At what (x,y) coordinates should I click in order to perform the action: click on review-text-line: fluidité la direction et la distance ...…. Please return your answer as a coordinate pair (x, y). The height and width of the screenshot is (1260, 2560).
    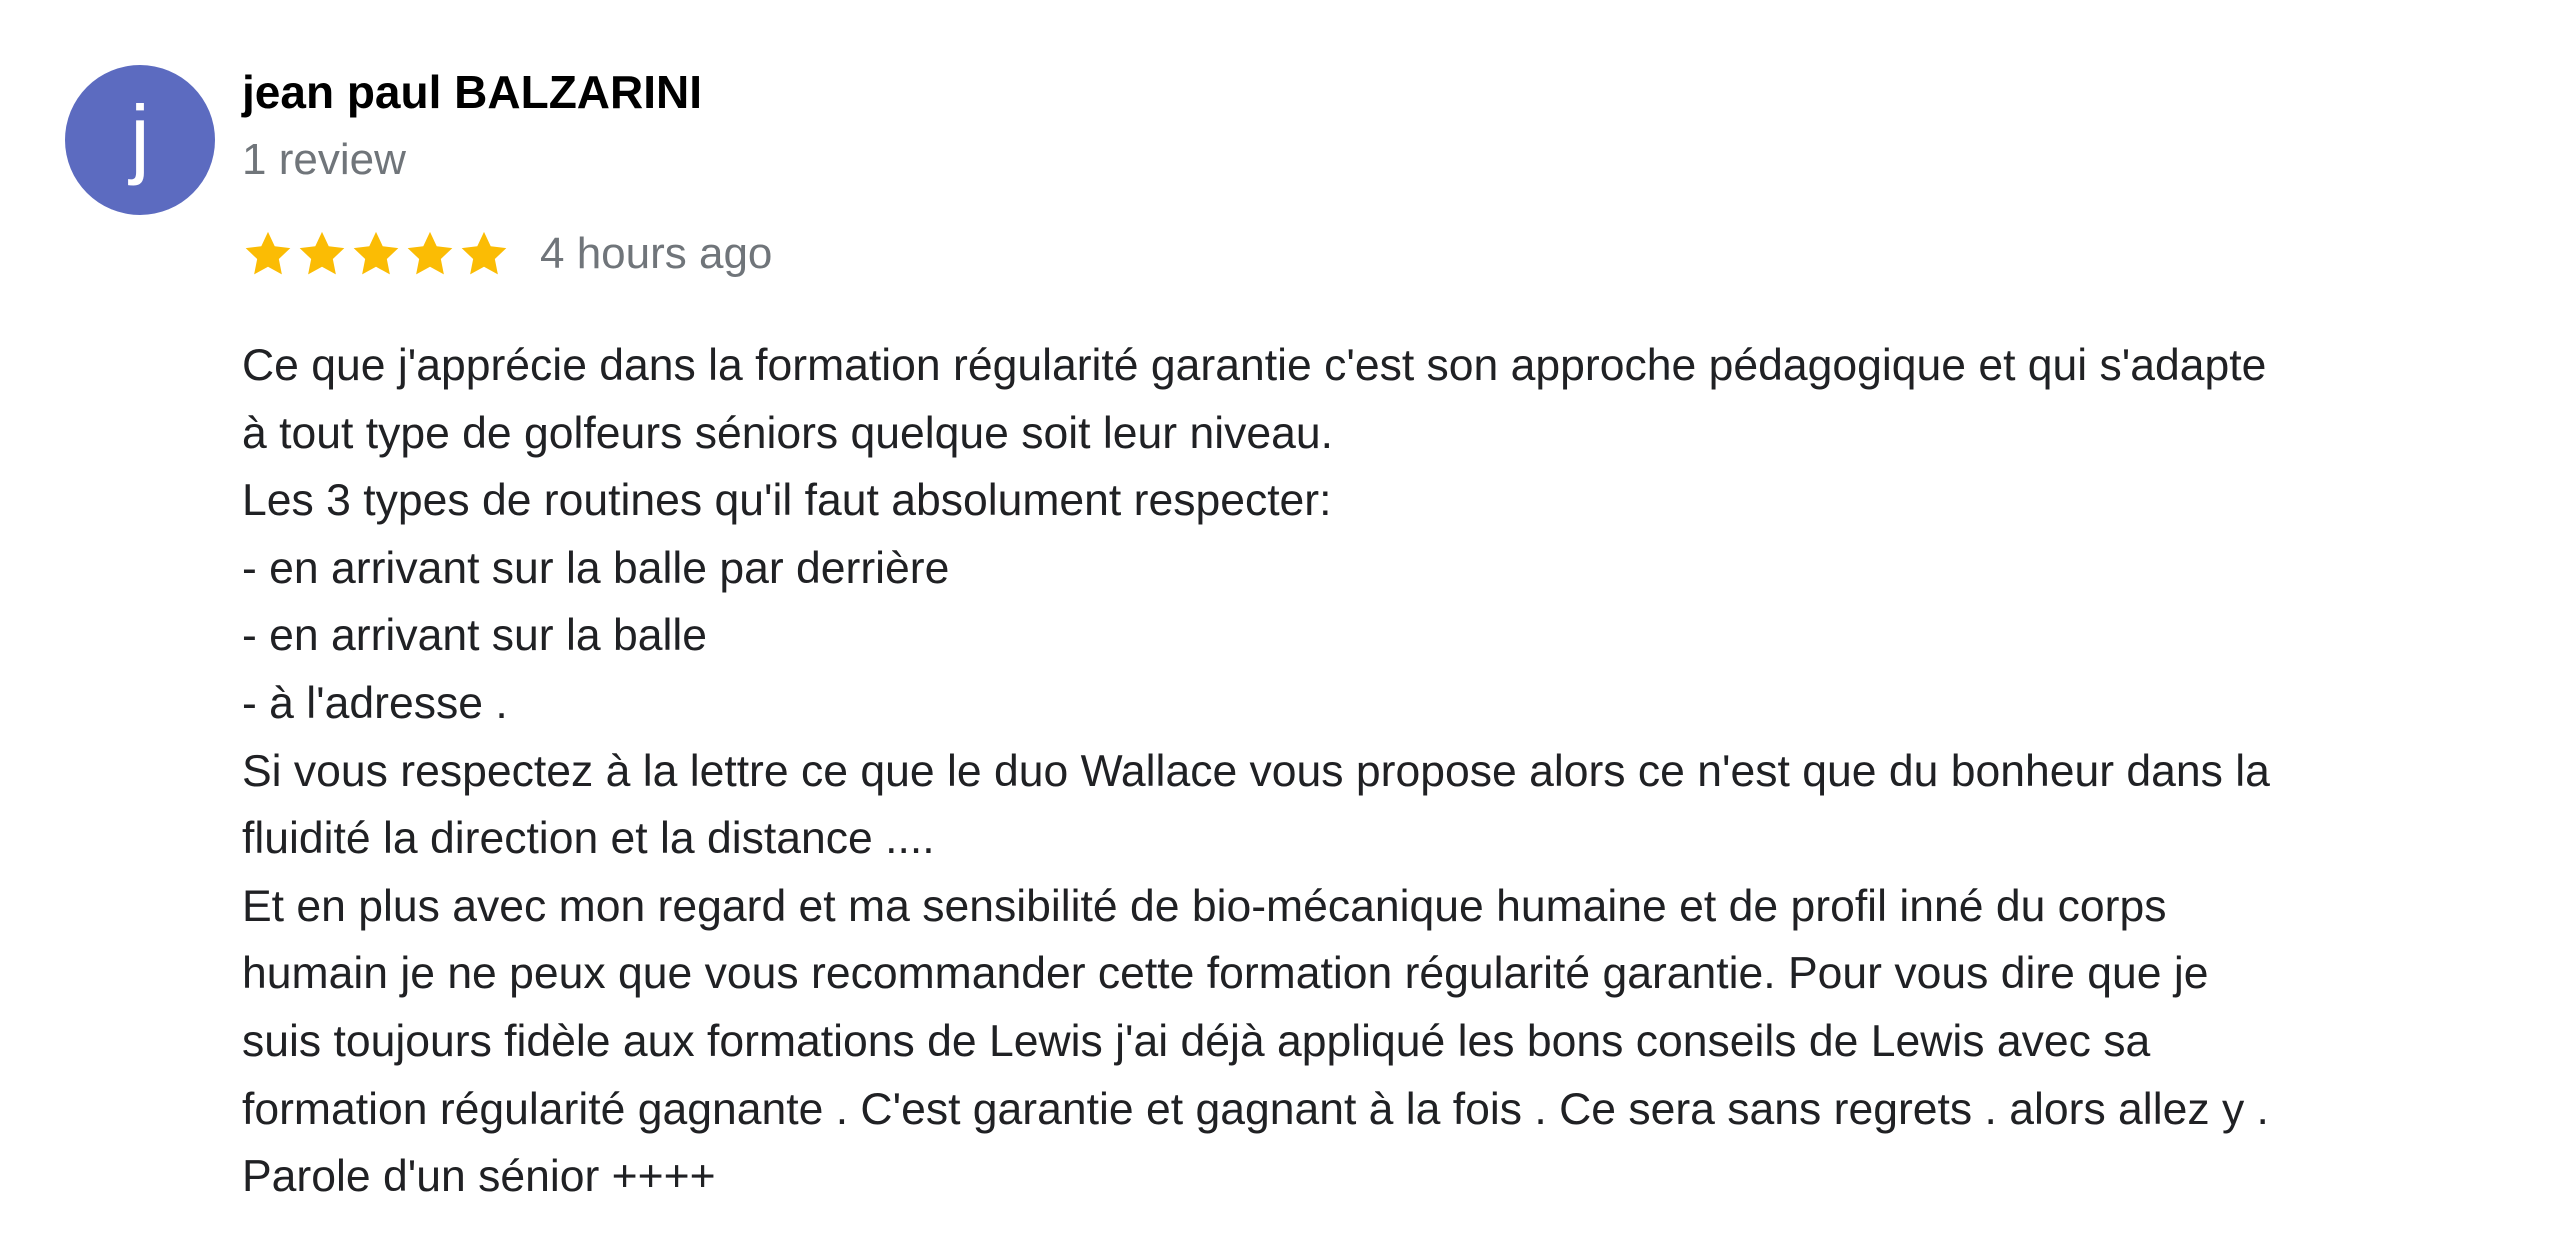
    Looking at the image, I should click on (588, 839).